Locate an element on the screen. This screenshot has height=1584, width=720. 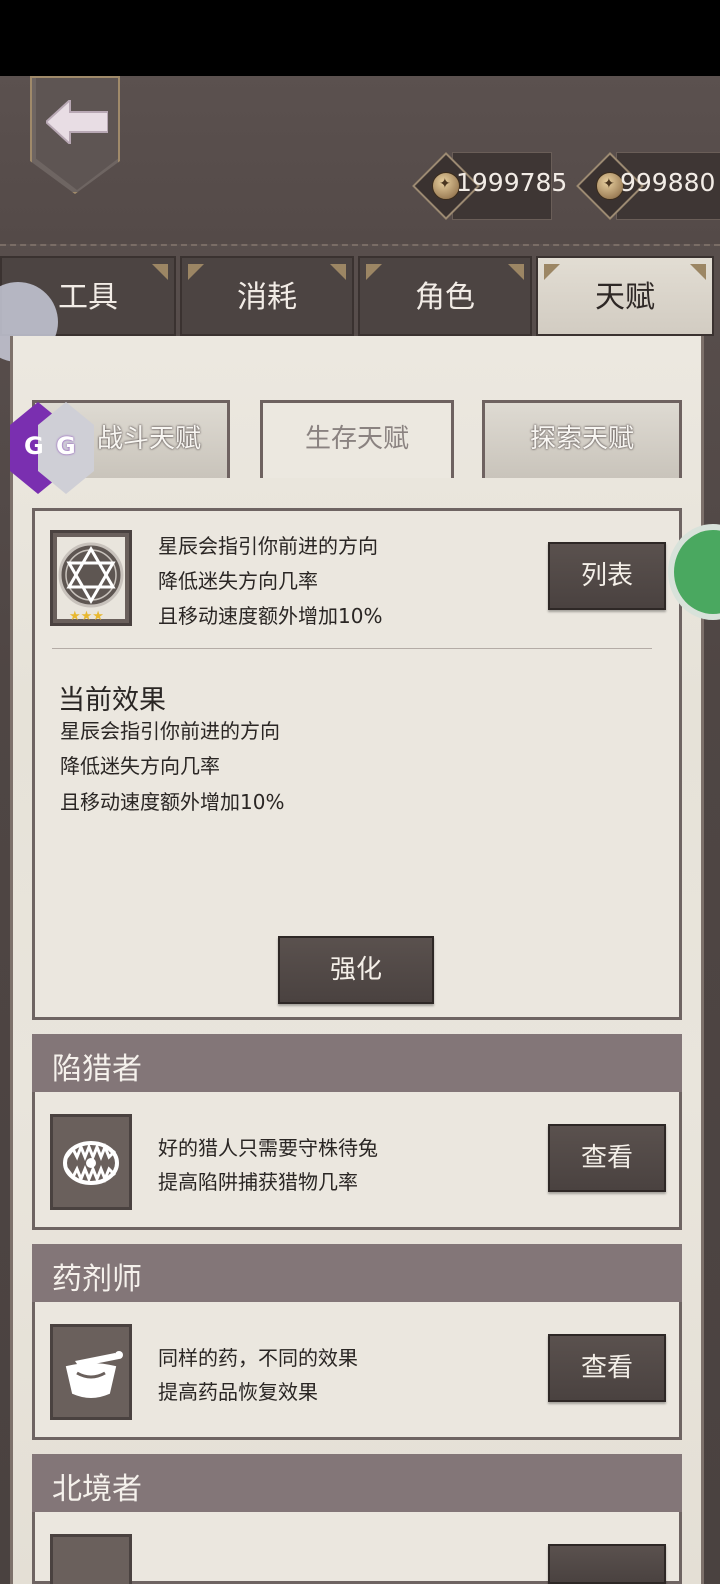
trapper-desc-line-1: 好的猎人只需要守株待兔 is located at coordinates (268, 1148).